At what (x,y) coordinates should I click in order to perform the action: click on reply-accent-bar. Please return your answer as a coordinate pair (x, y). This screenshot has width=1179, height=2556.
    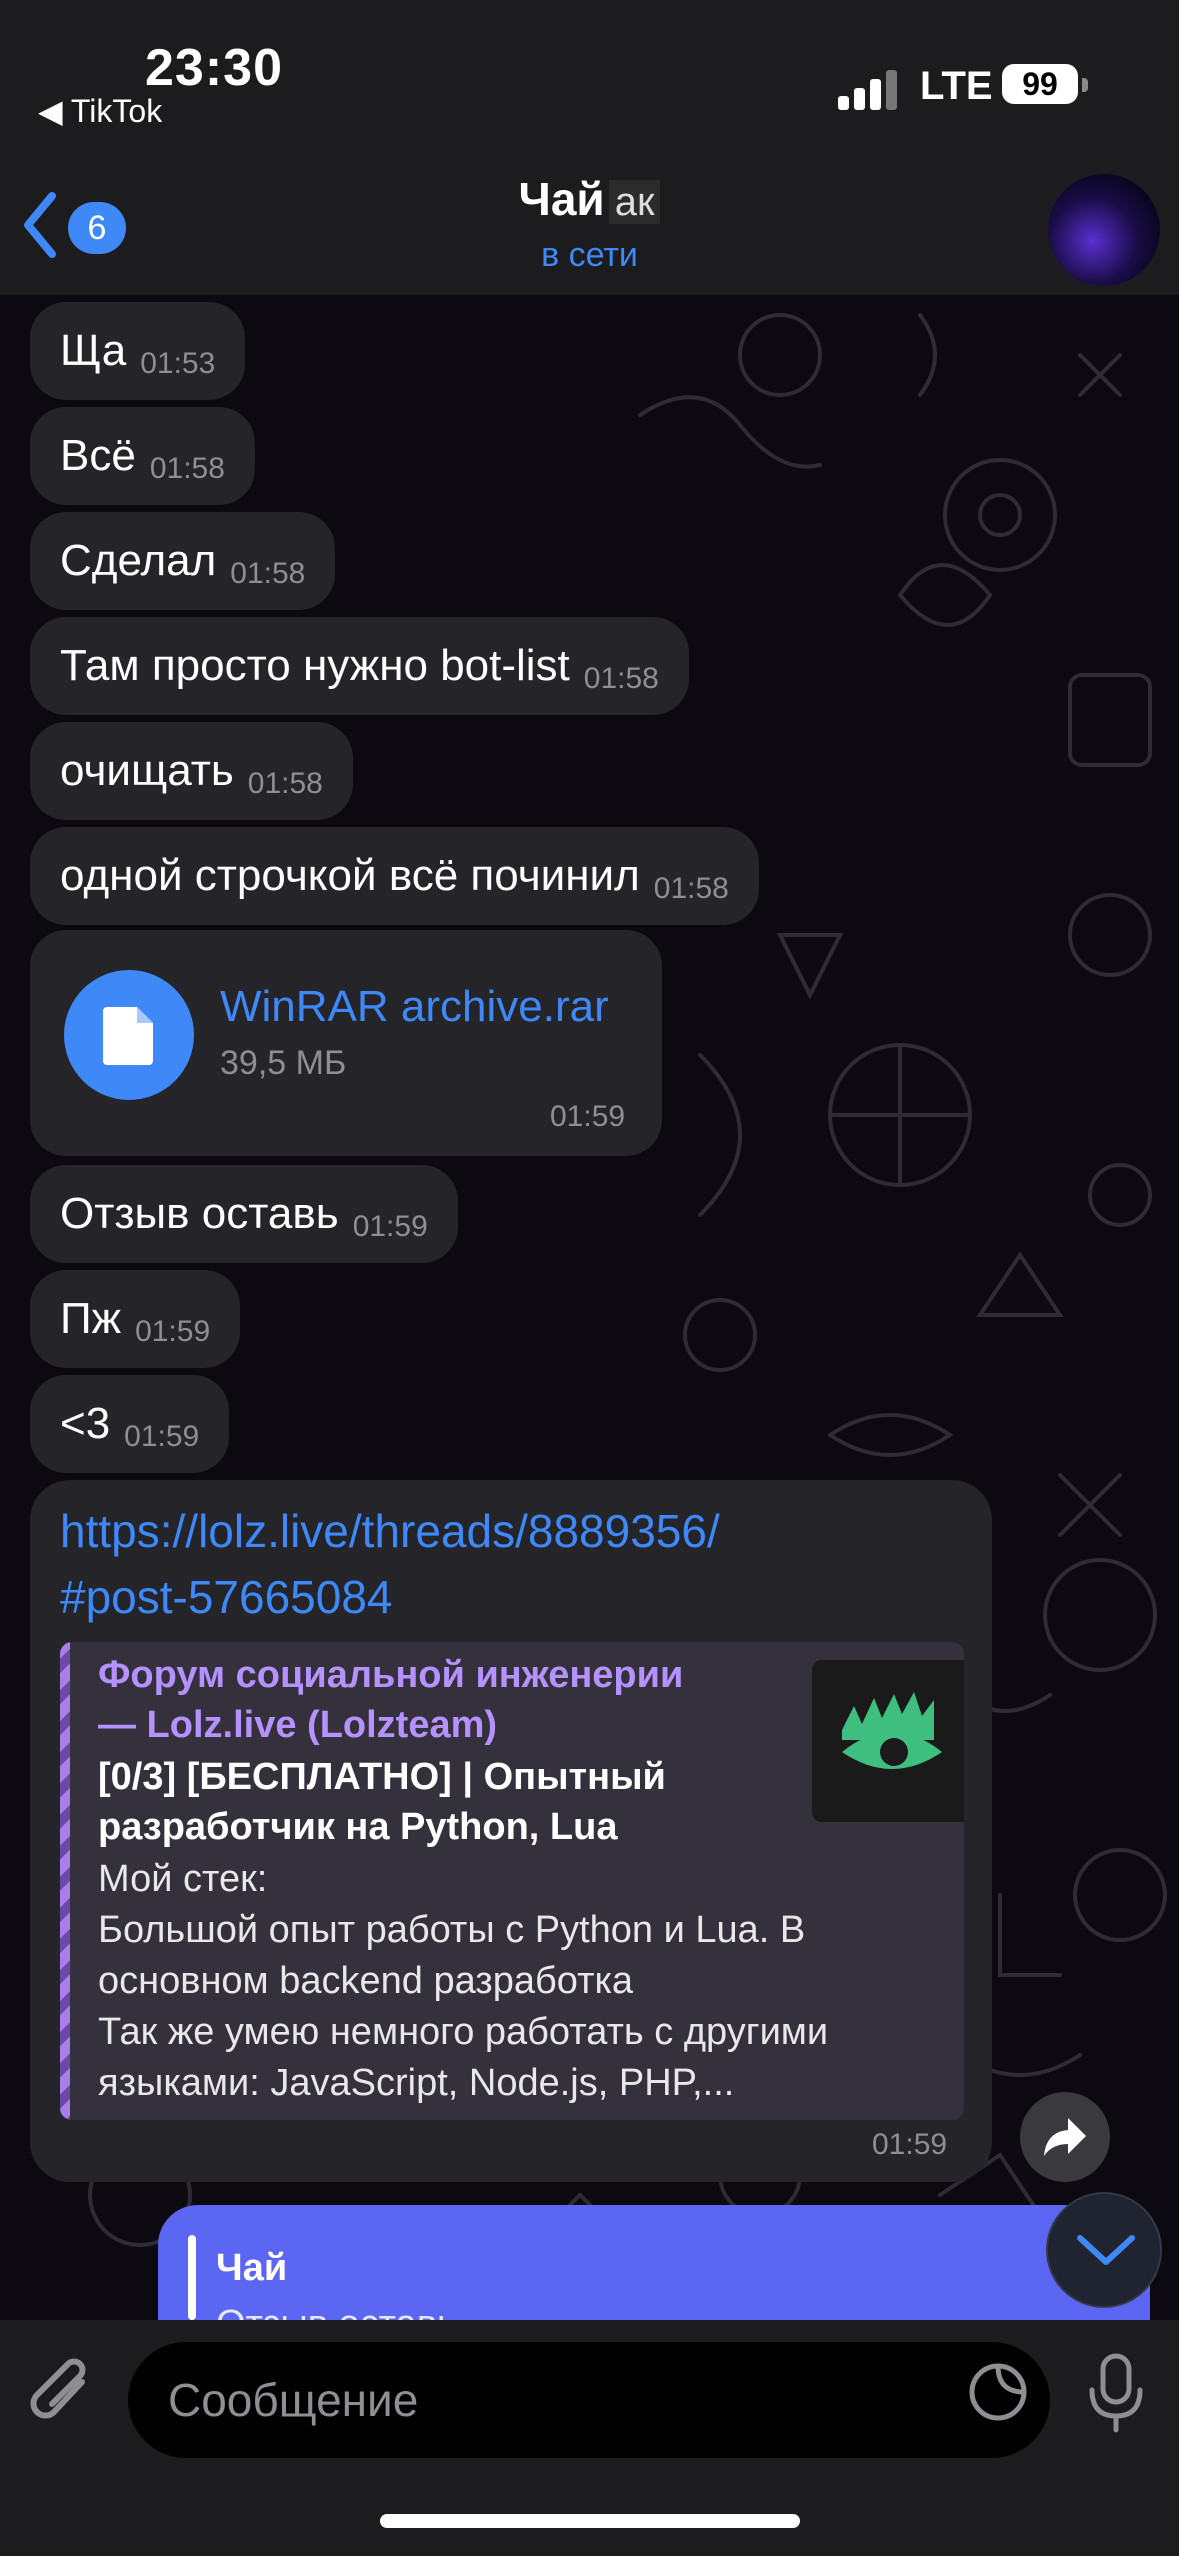
    Looking at the image, I should click on (192, 2277).